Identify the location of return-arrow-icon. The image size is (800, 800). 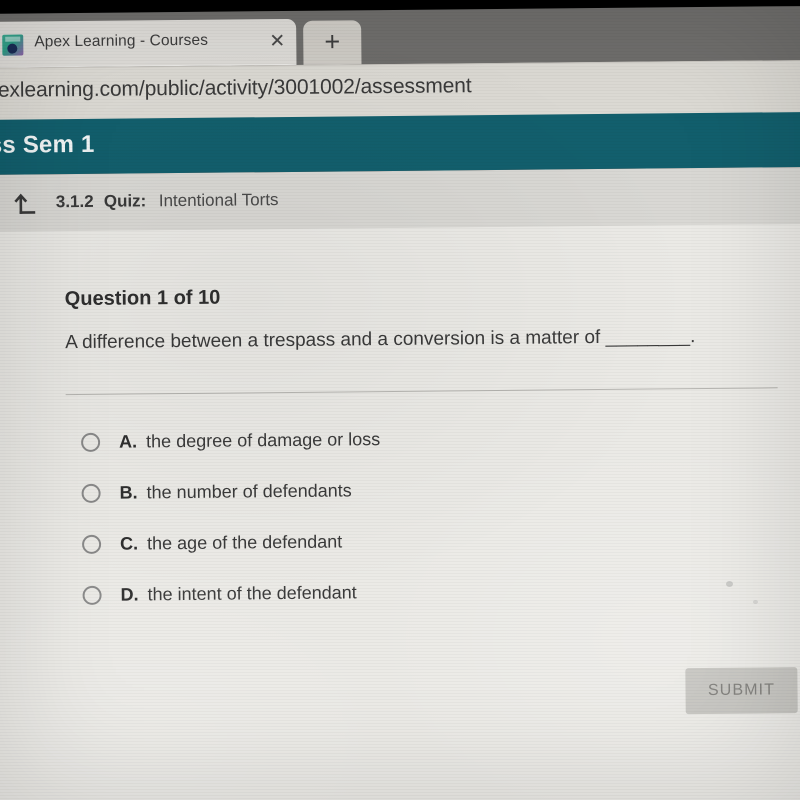
(27, 203).